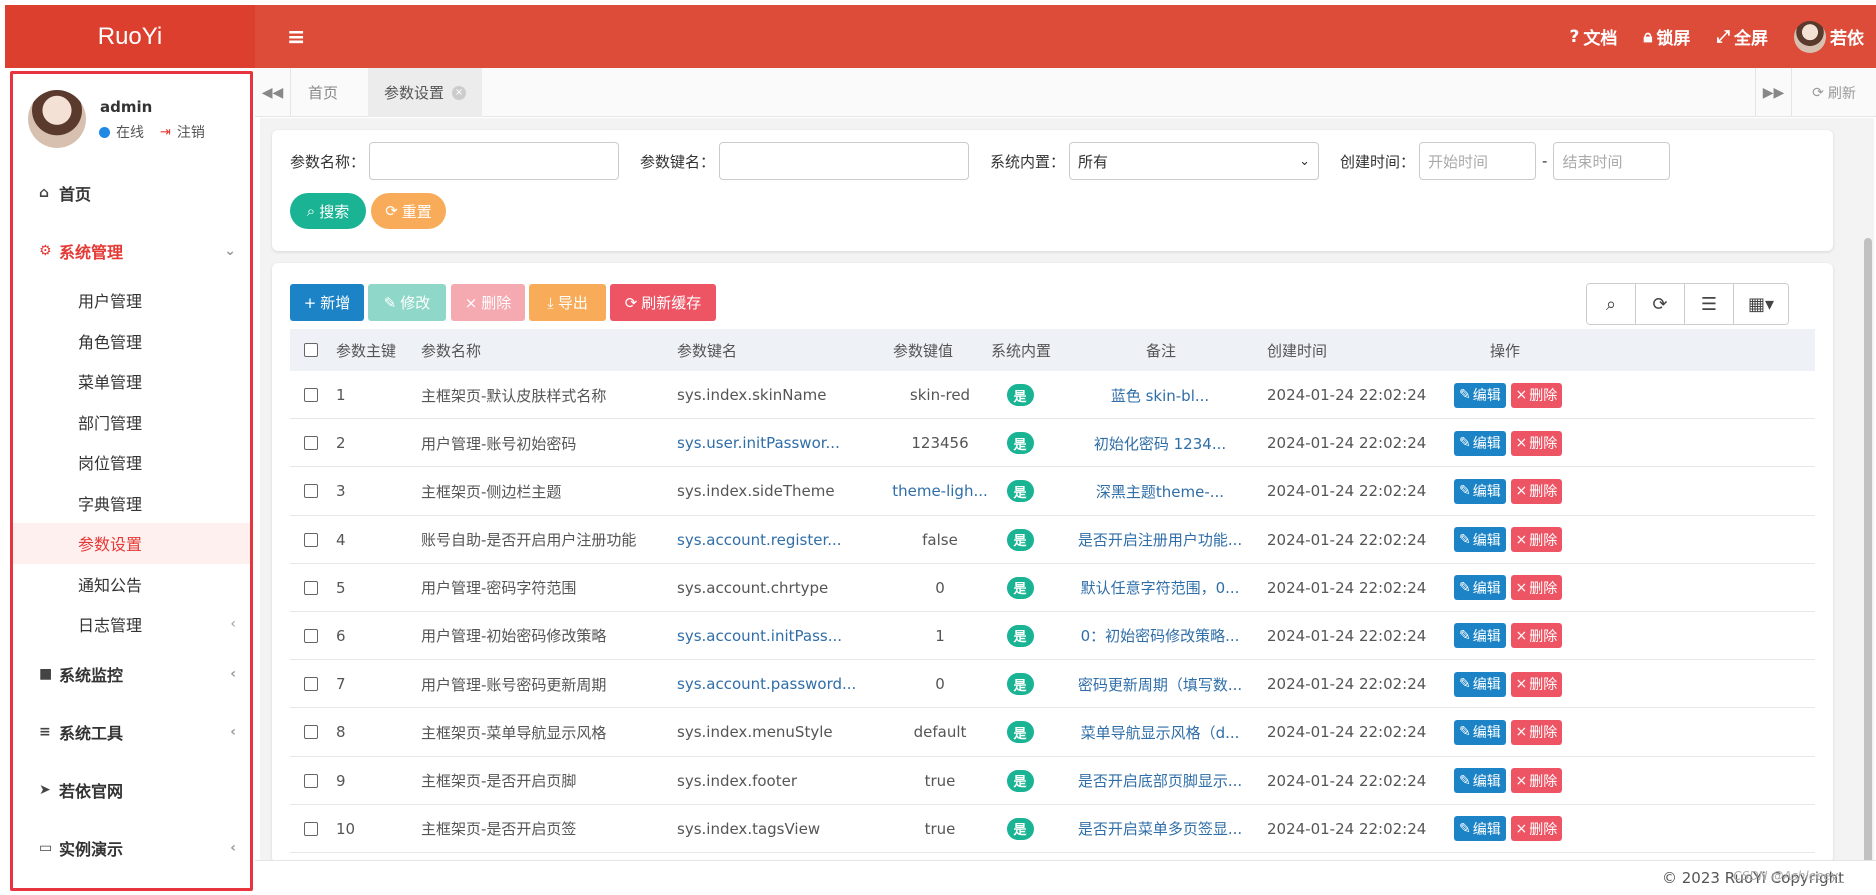  I want to click on sidebar-item-notices: 通知公告, so click(131, 584).